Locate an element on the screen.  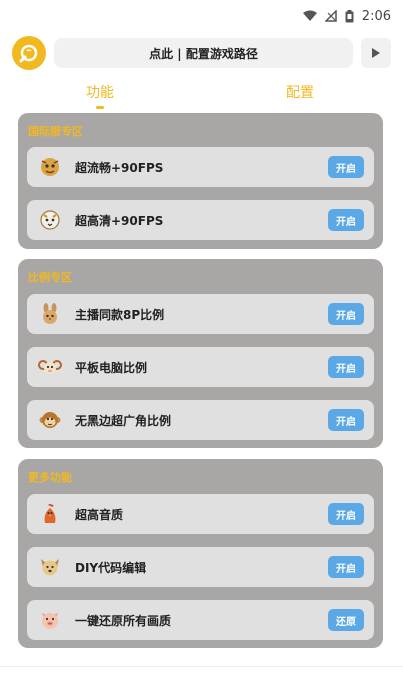
section-title: 更多功能 is located at coordinates (50, 477).